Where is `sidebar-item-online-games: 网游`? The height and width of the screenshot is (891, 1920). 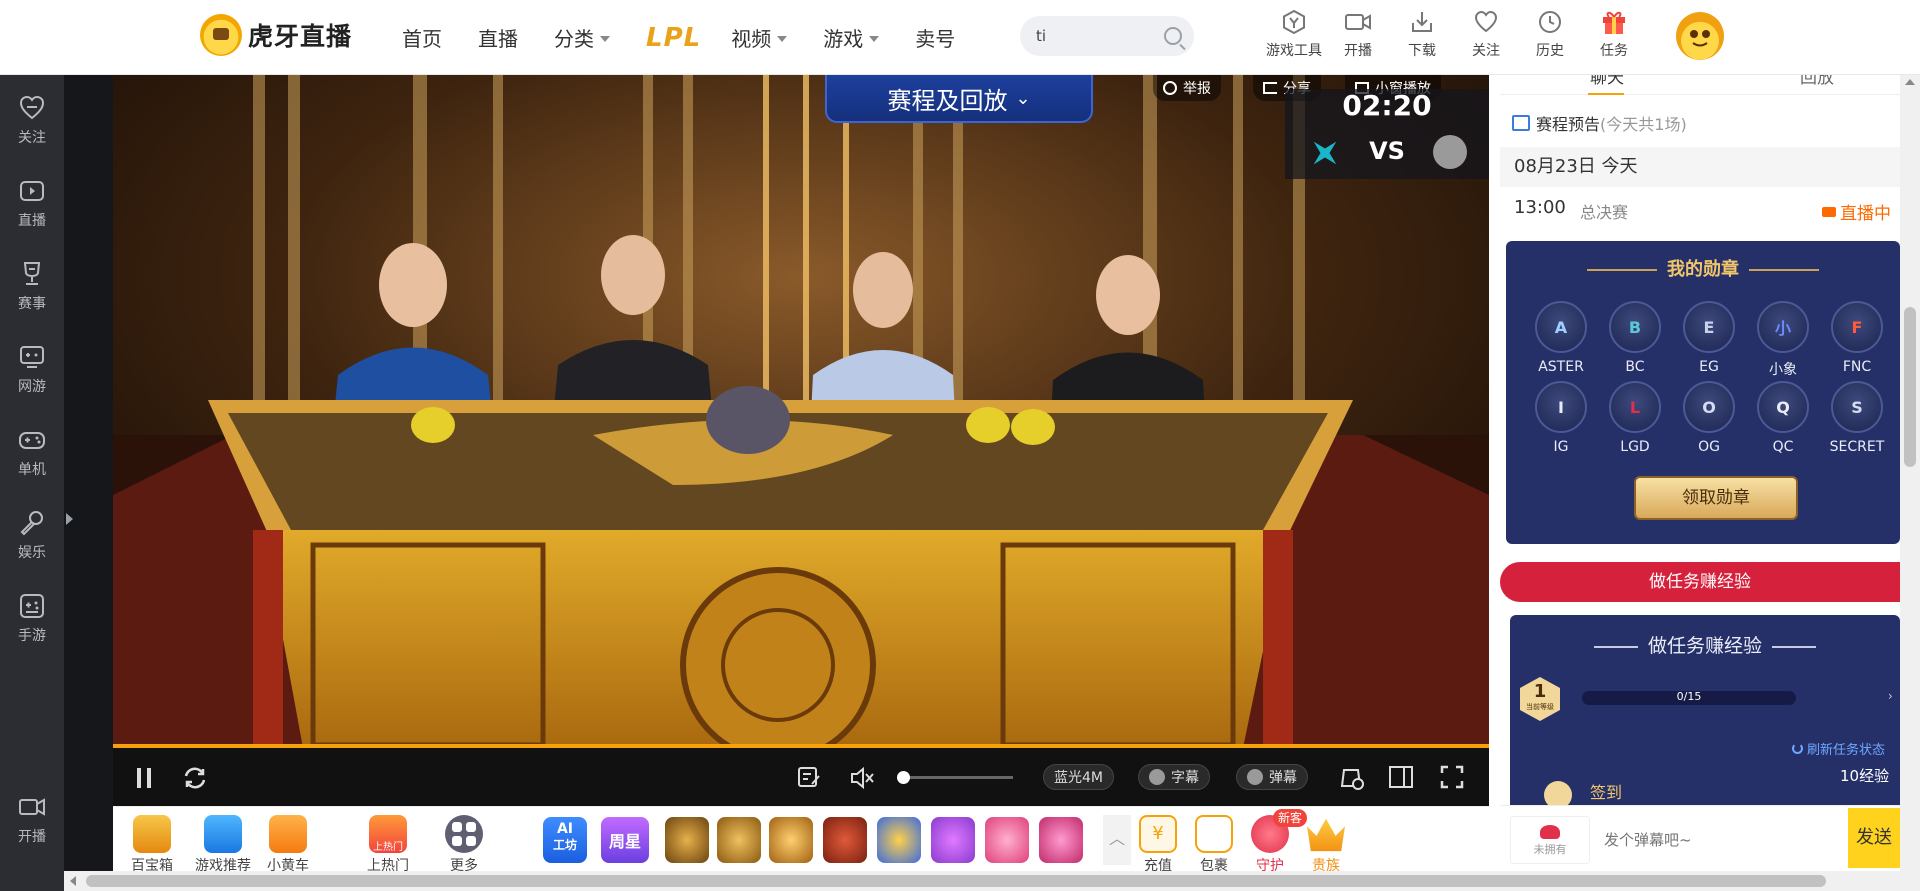 sidebar-item-online-games: 网游 is located at coordinates (32, 369).